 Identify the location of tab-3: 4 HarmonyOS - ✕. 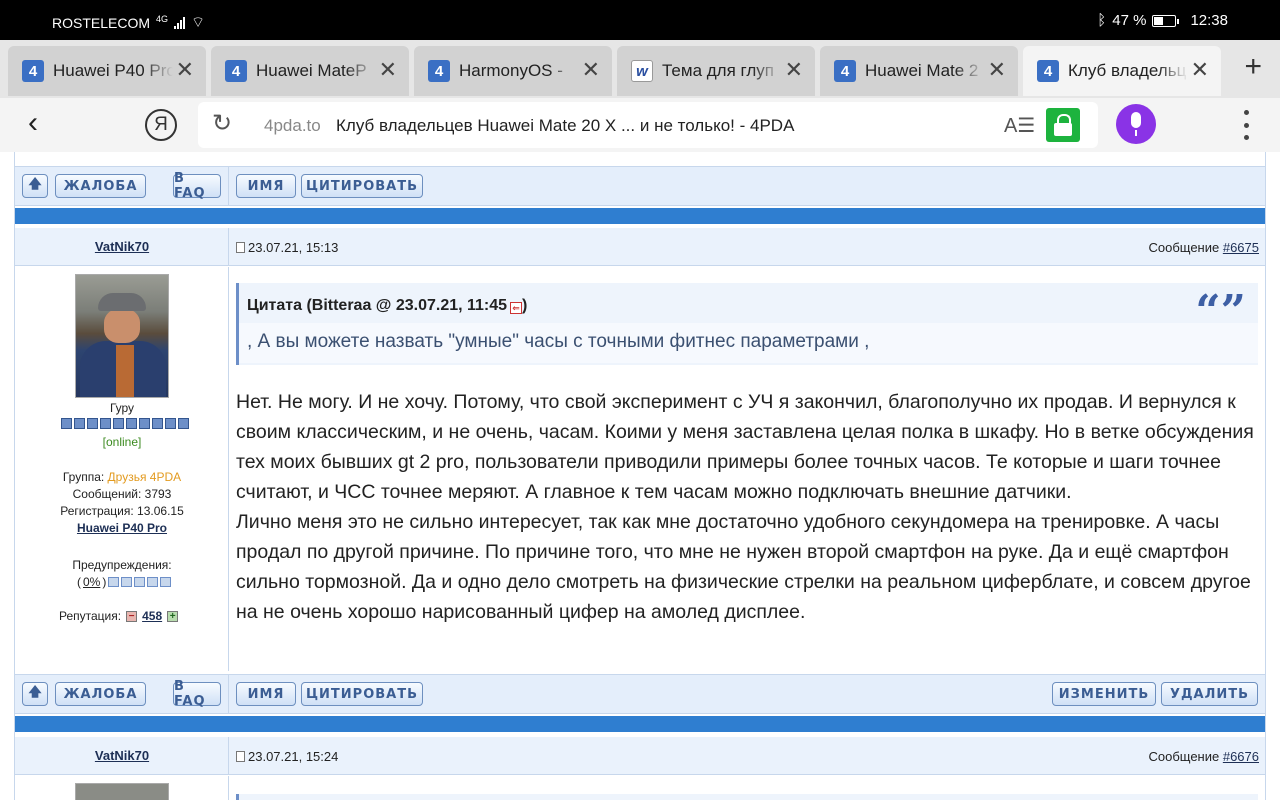
(513, 71).